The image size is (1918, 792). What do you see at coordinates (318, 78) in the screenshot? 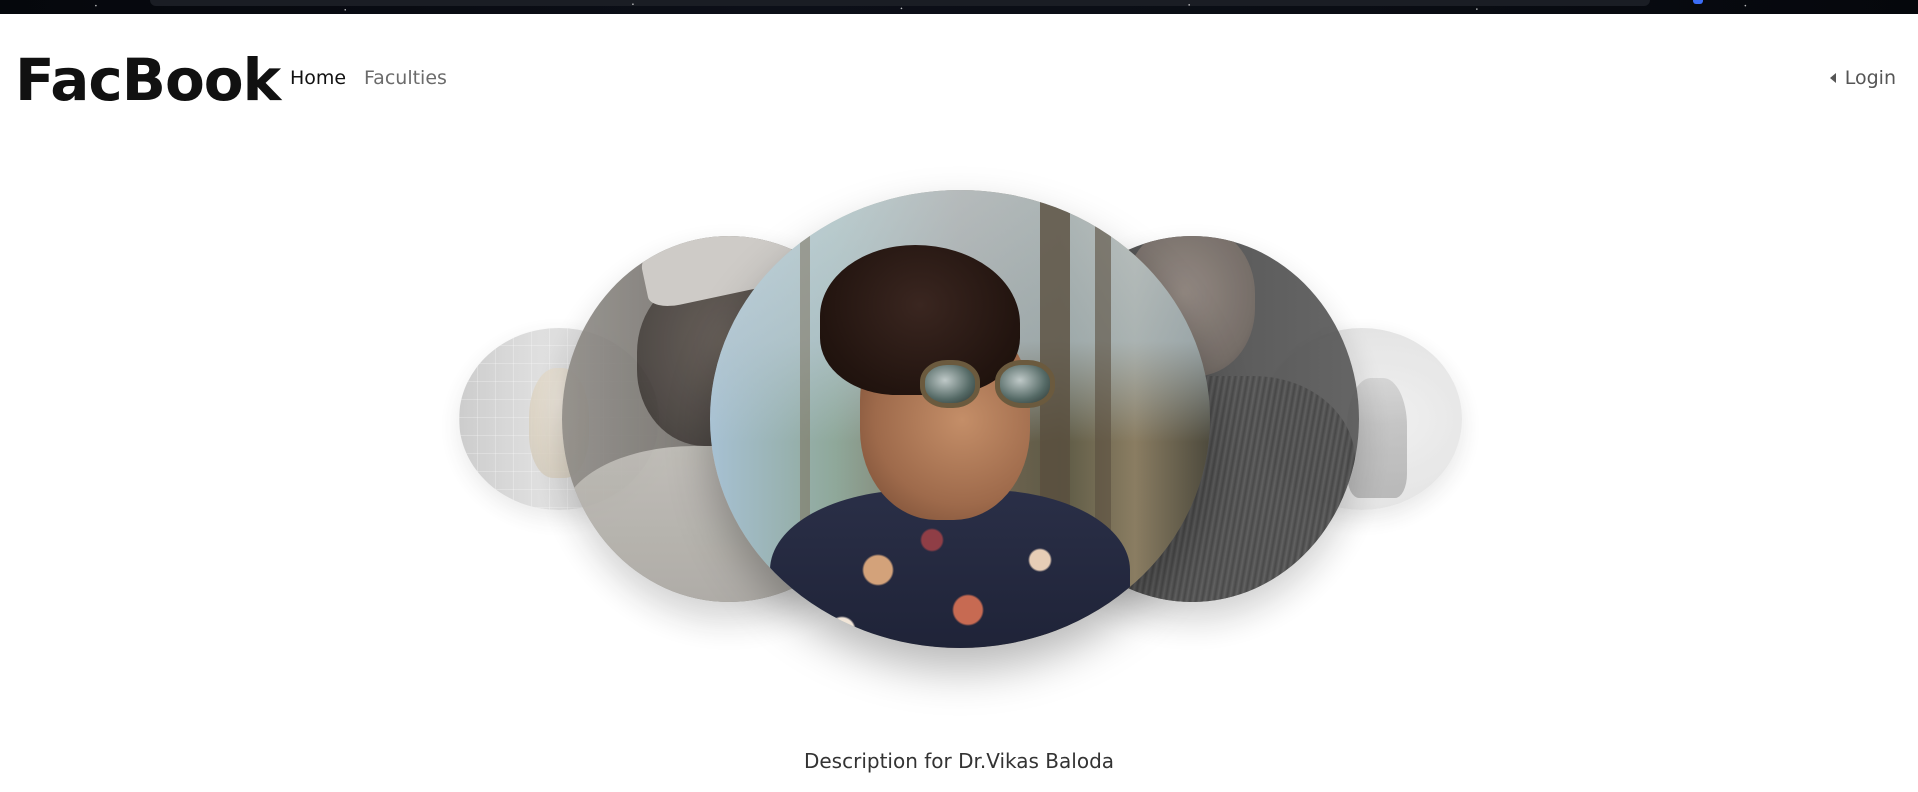
I see `nav-link-home: Home` at bounding box center [318, 78].